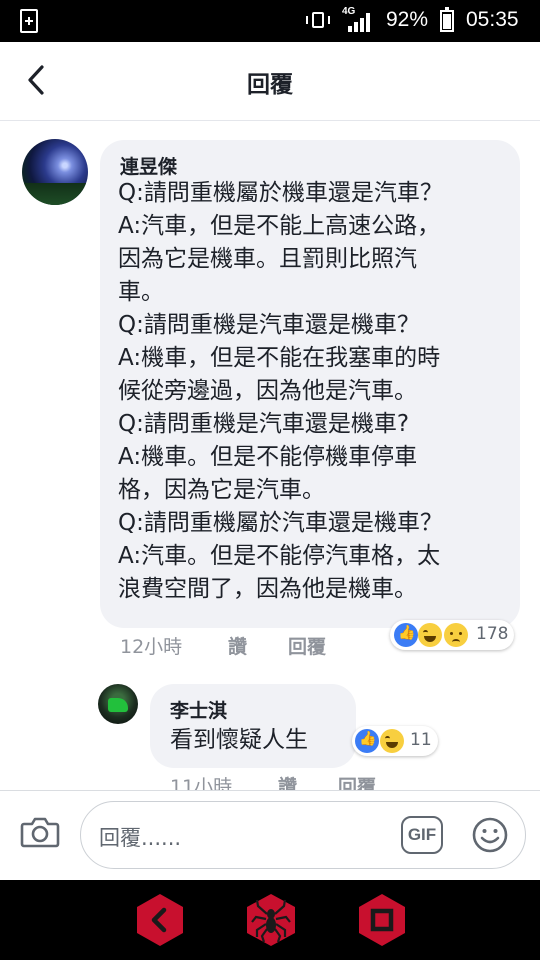 Image resolution: width=540 pixels, height=960 pixels. I want to click on reply-bubble: 李士淇 看到懷疑人生, so click(253, 726).